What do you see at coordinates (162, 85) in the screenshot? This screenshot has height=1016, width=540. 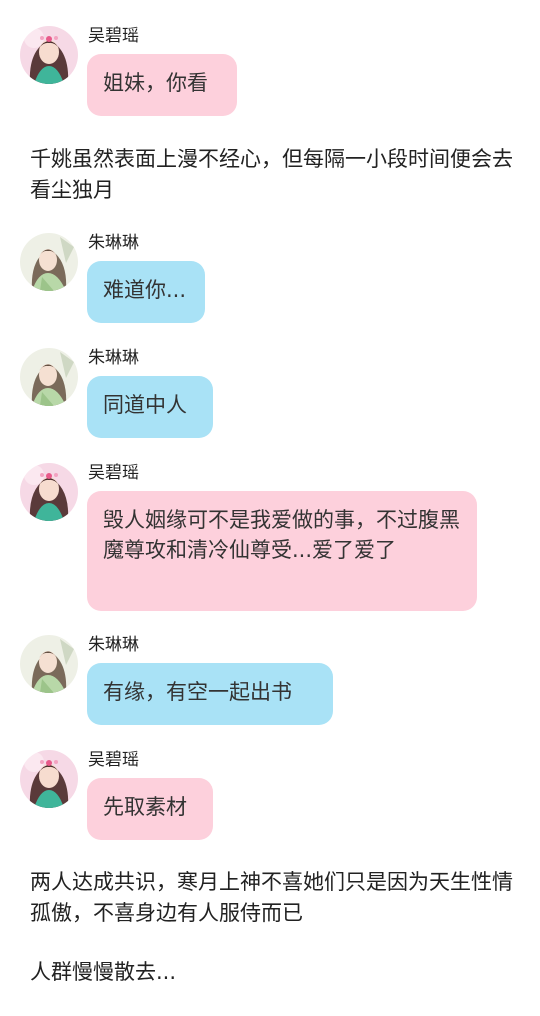 I see `message-bubble: 姐妹，你看` at bounding box center [162, 85].